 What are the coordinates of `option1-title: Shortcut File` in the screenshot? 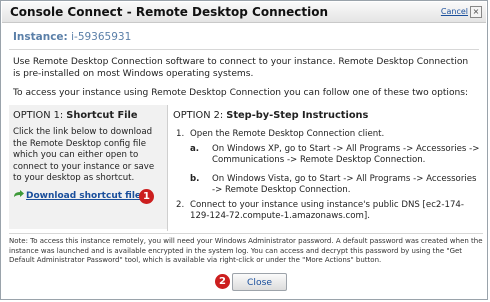 It's located at (102, 115).